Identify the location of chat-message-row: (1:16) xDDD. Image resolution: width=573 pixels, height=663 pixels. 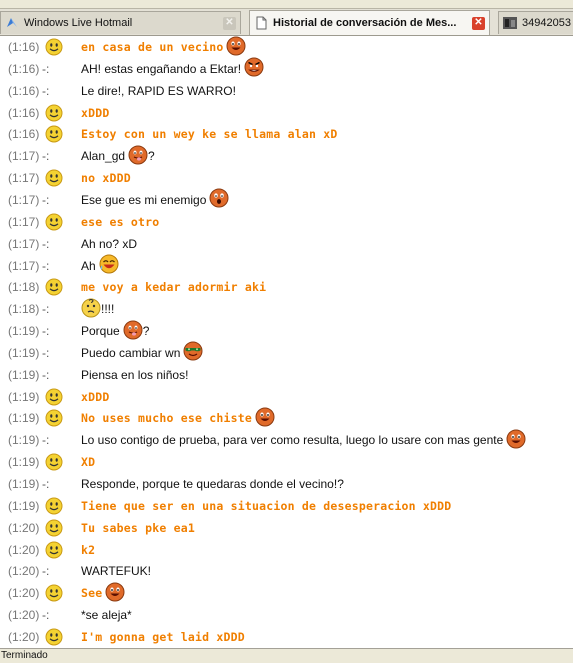
(286, 113).